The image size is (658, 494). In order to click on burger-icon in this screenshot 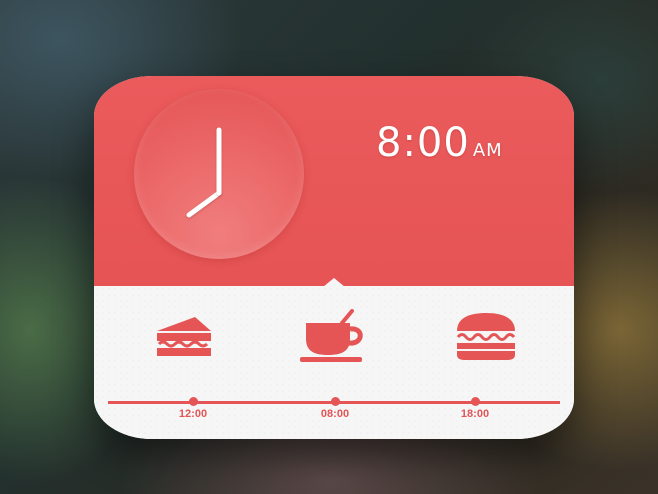, I will do `click(486, 336)`.